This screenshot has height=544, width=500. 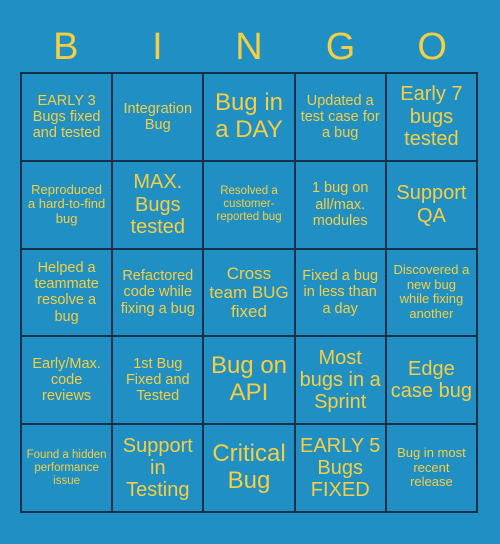 I want to click on bingo-cell-r1-c3: Bug in a DAY, so click(x=250, y=118).